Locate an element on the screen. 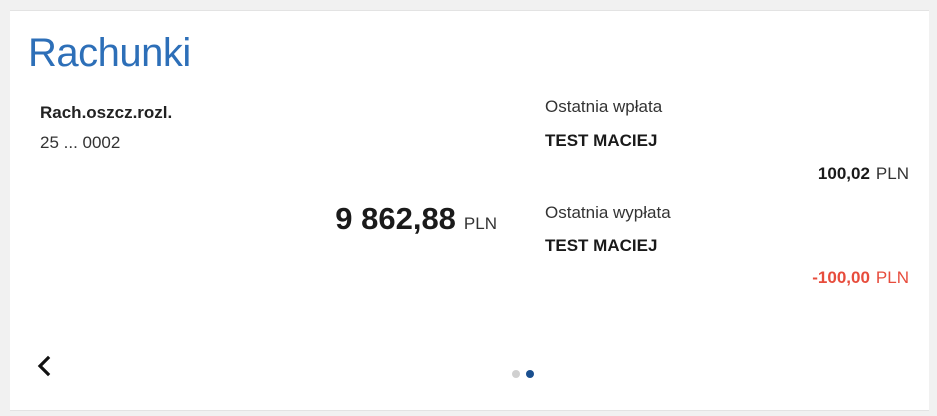 Image resolution: width=937 pixels, height=416 pixels. account-name: Rach.oszcz.rozl. is located at coordinates (106, 113).